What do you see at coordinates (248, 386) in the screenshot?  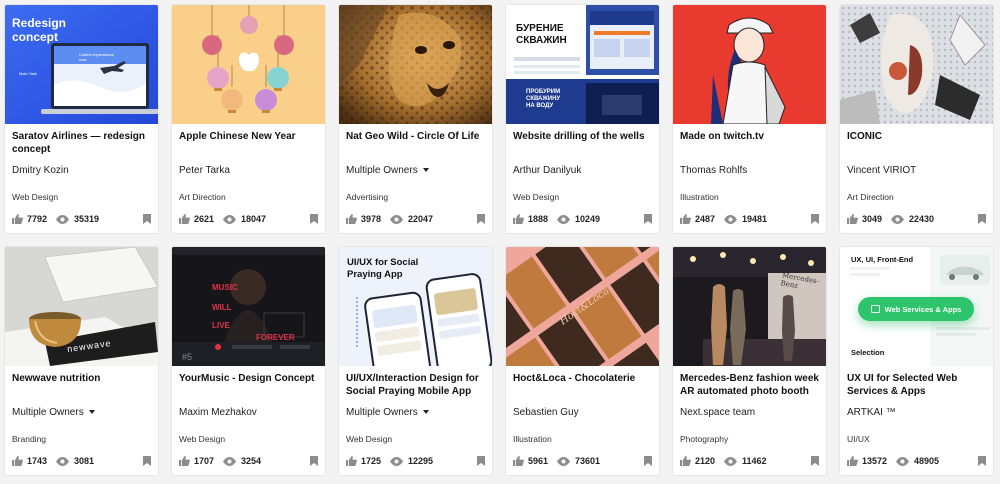 I see `project-title: YourMusic - Design Concept` at bounding box center [248, 386].